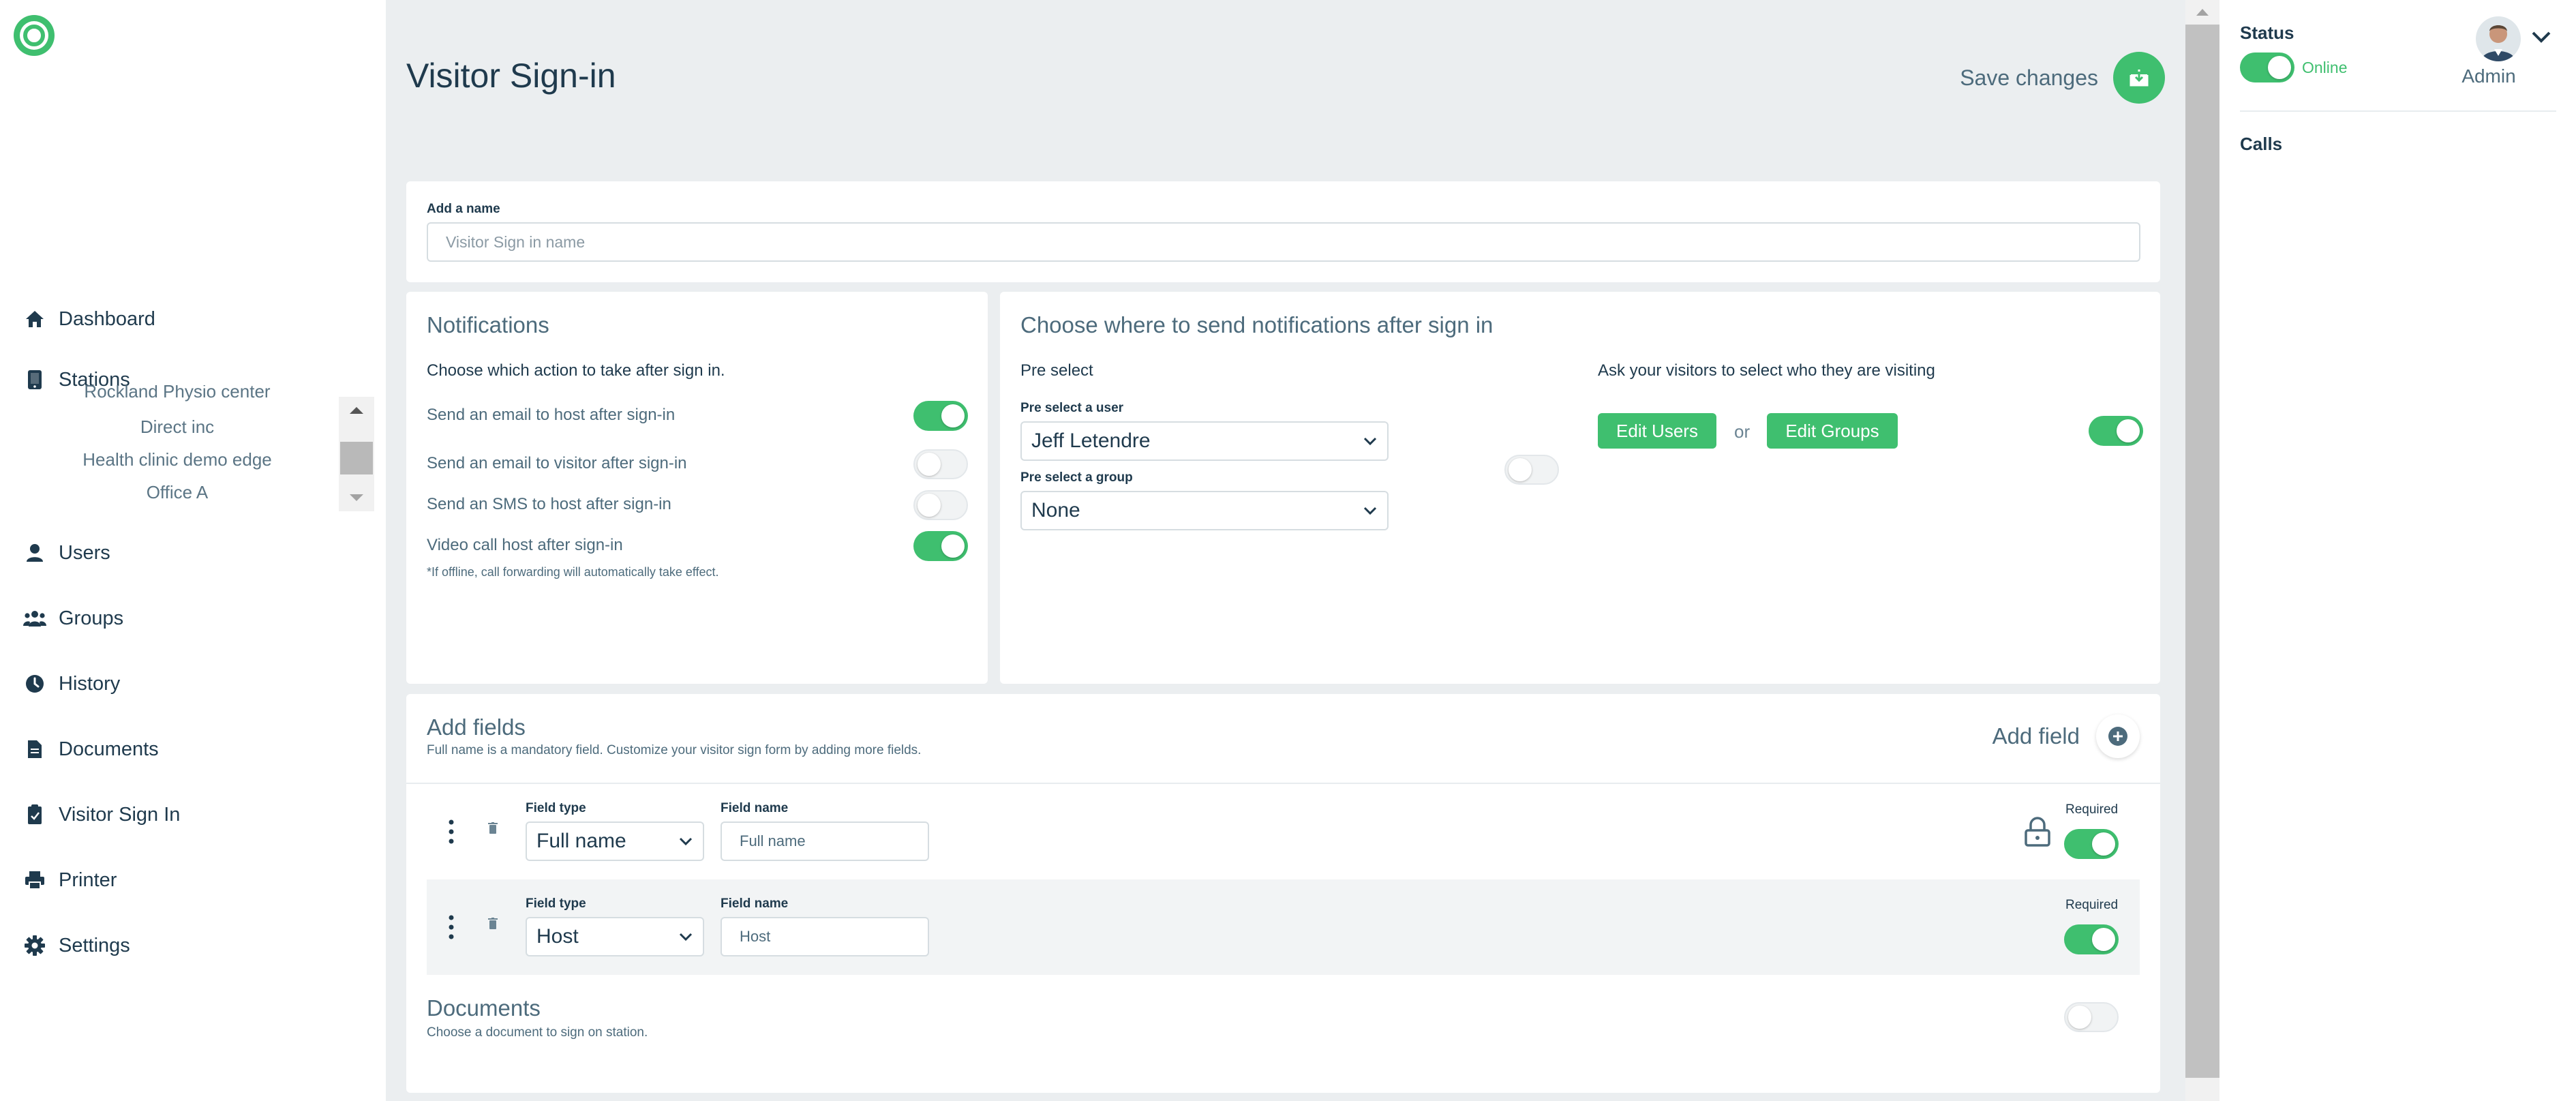  I want to click on status-toggle, so click(2267, 67).